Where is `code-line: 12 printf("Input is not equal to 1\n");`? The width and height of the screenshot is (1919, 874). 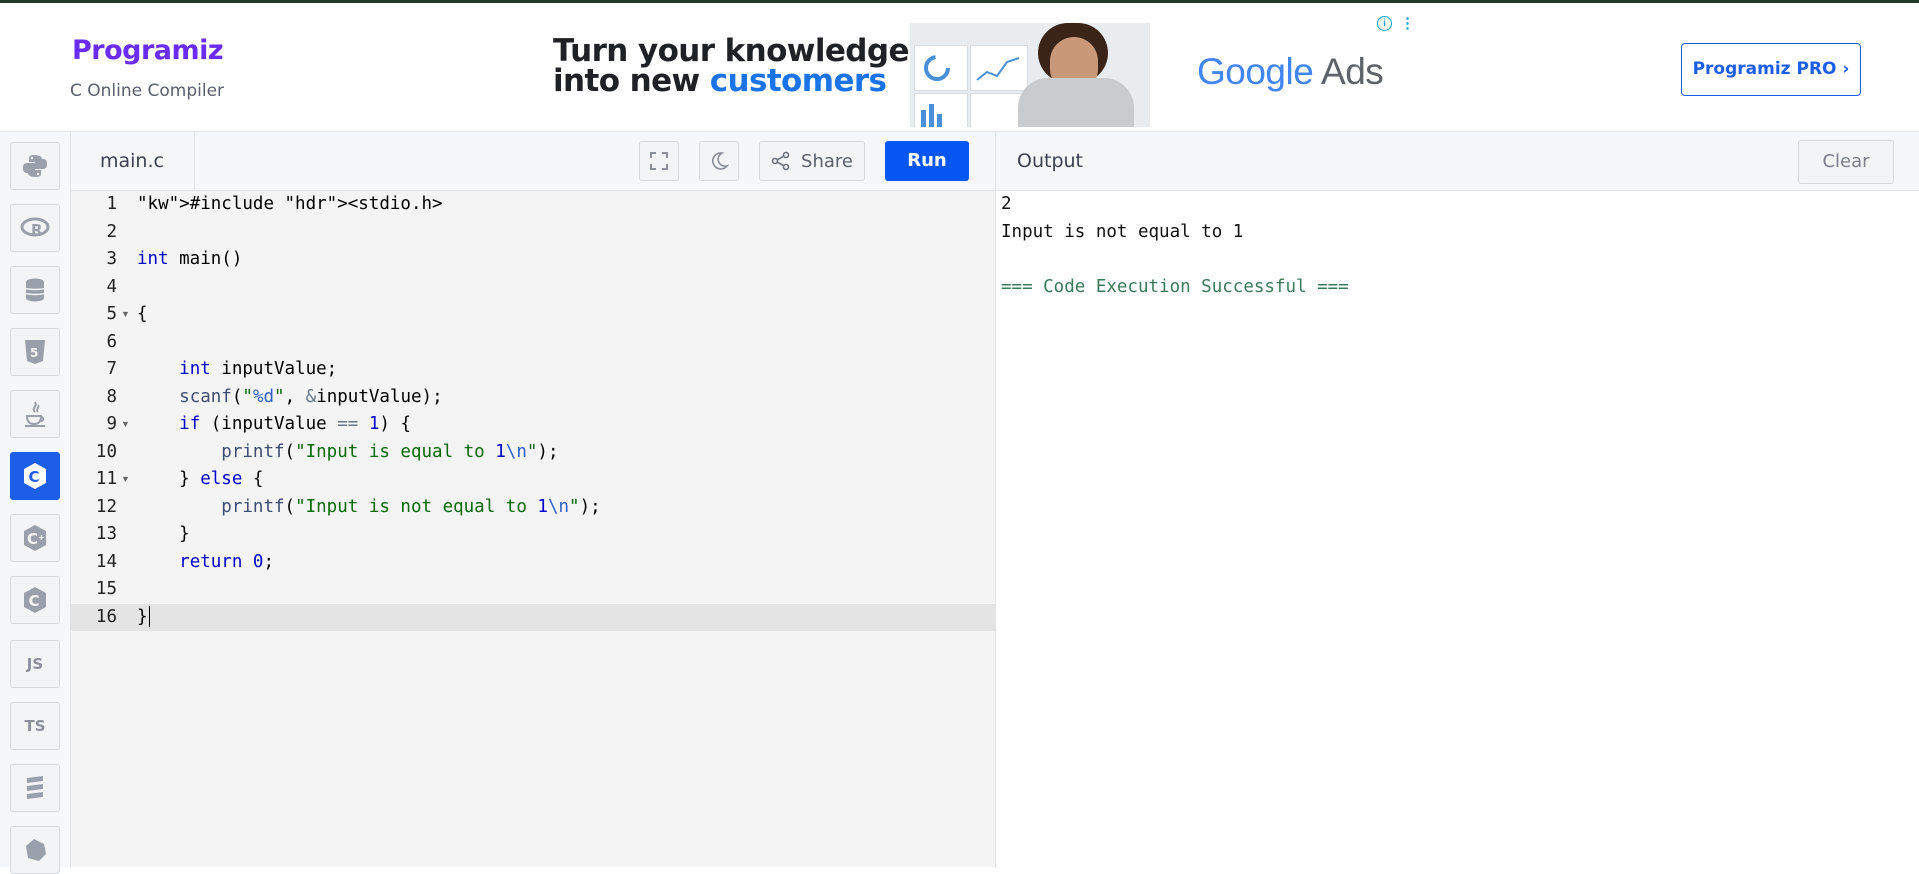
code-line: 12 printf("Input is not equal to 1\n"); is located at coordinates (533, 508).